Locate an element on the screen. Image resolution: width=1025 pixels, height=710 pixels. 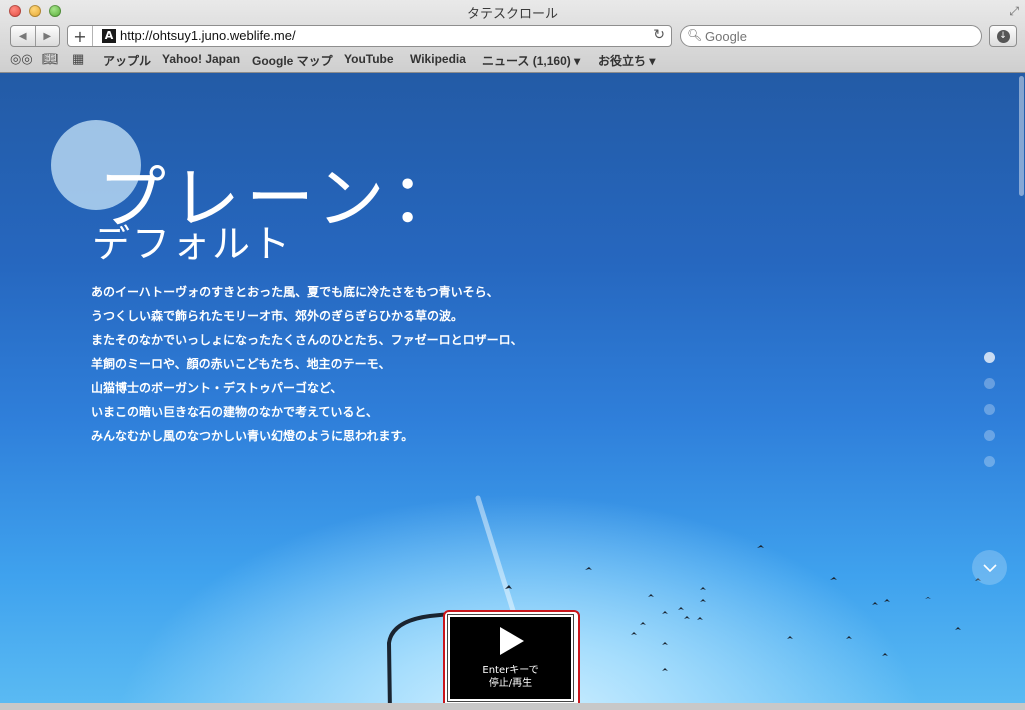
download-icon: ↓ is located at coordinates (1003, 36).